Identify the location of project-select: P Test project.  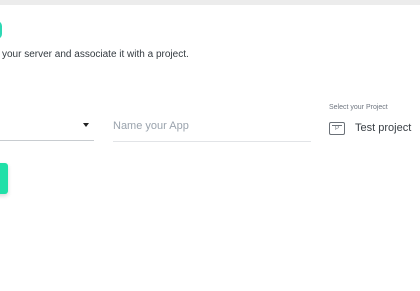
(374, 129).